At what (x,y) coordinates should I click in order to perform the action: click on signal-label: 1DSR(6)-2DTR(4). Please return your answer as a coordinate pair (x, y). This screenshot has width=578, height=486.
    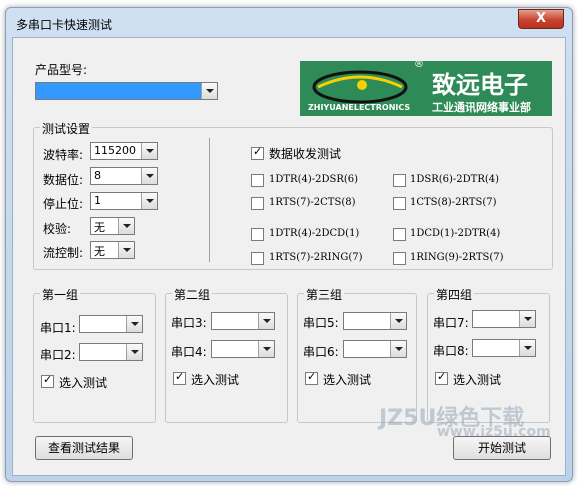
    Looking at the image, I should click on (455, 179).